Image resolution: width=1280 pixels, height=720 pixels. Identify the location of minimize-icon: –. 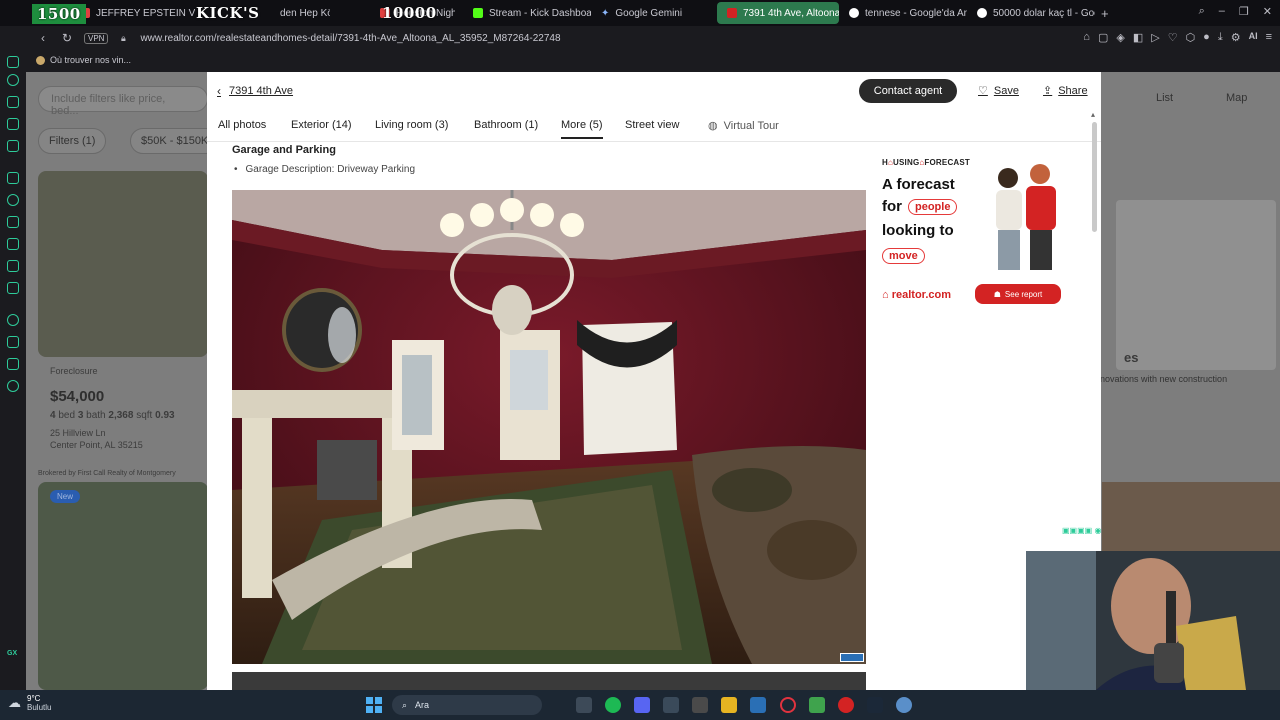
(1222, 11).